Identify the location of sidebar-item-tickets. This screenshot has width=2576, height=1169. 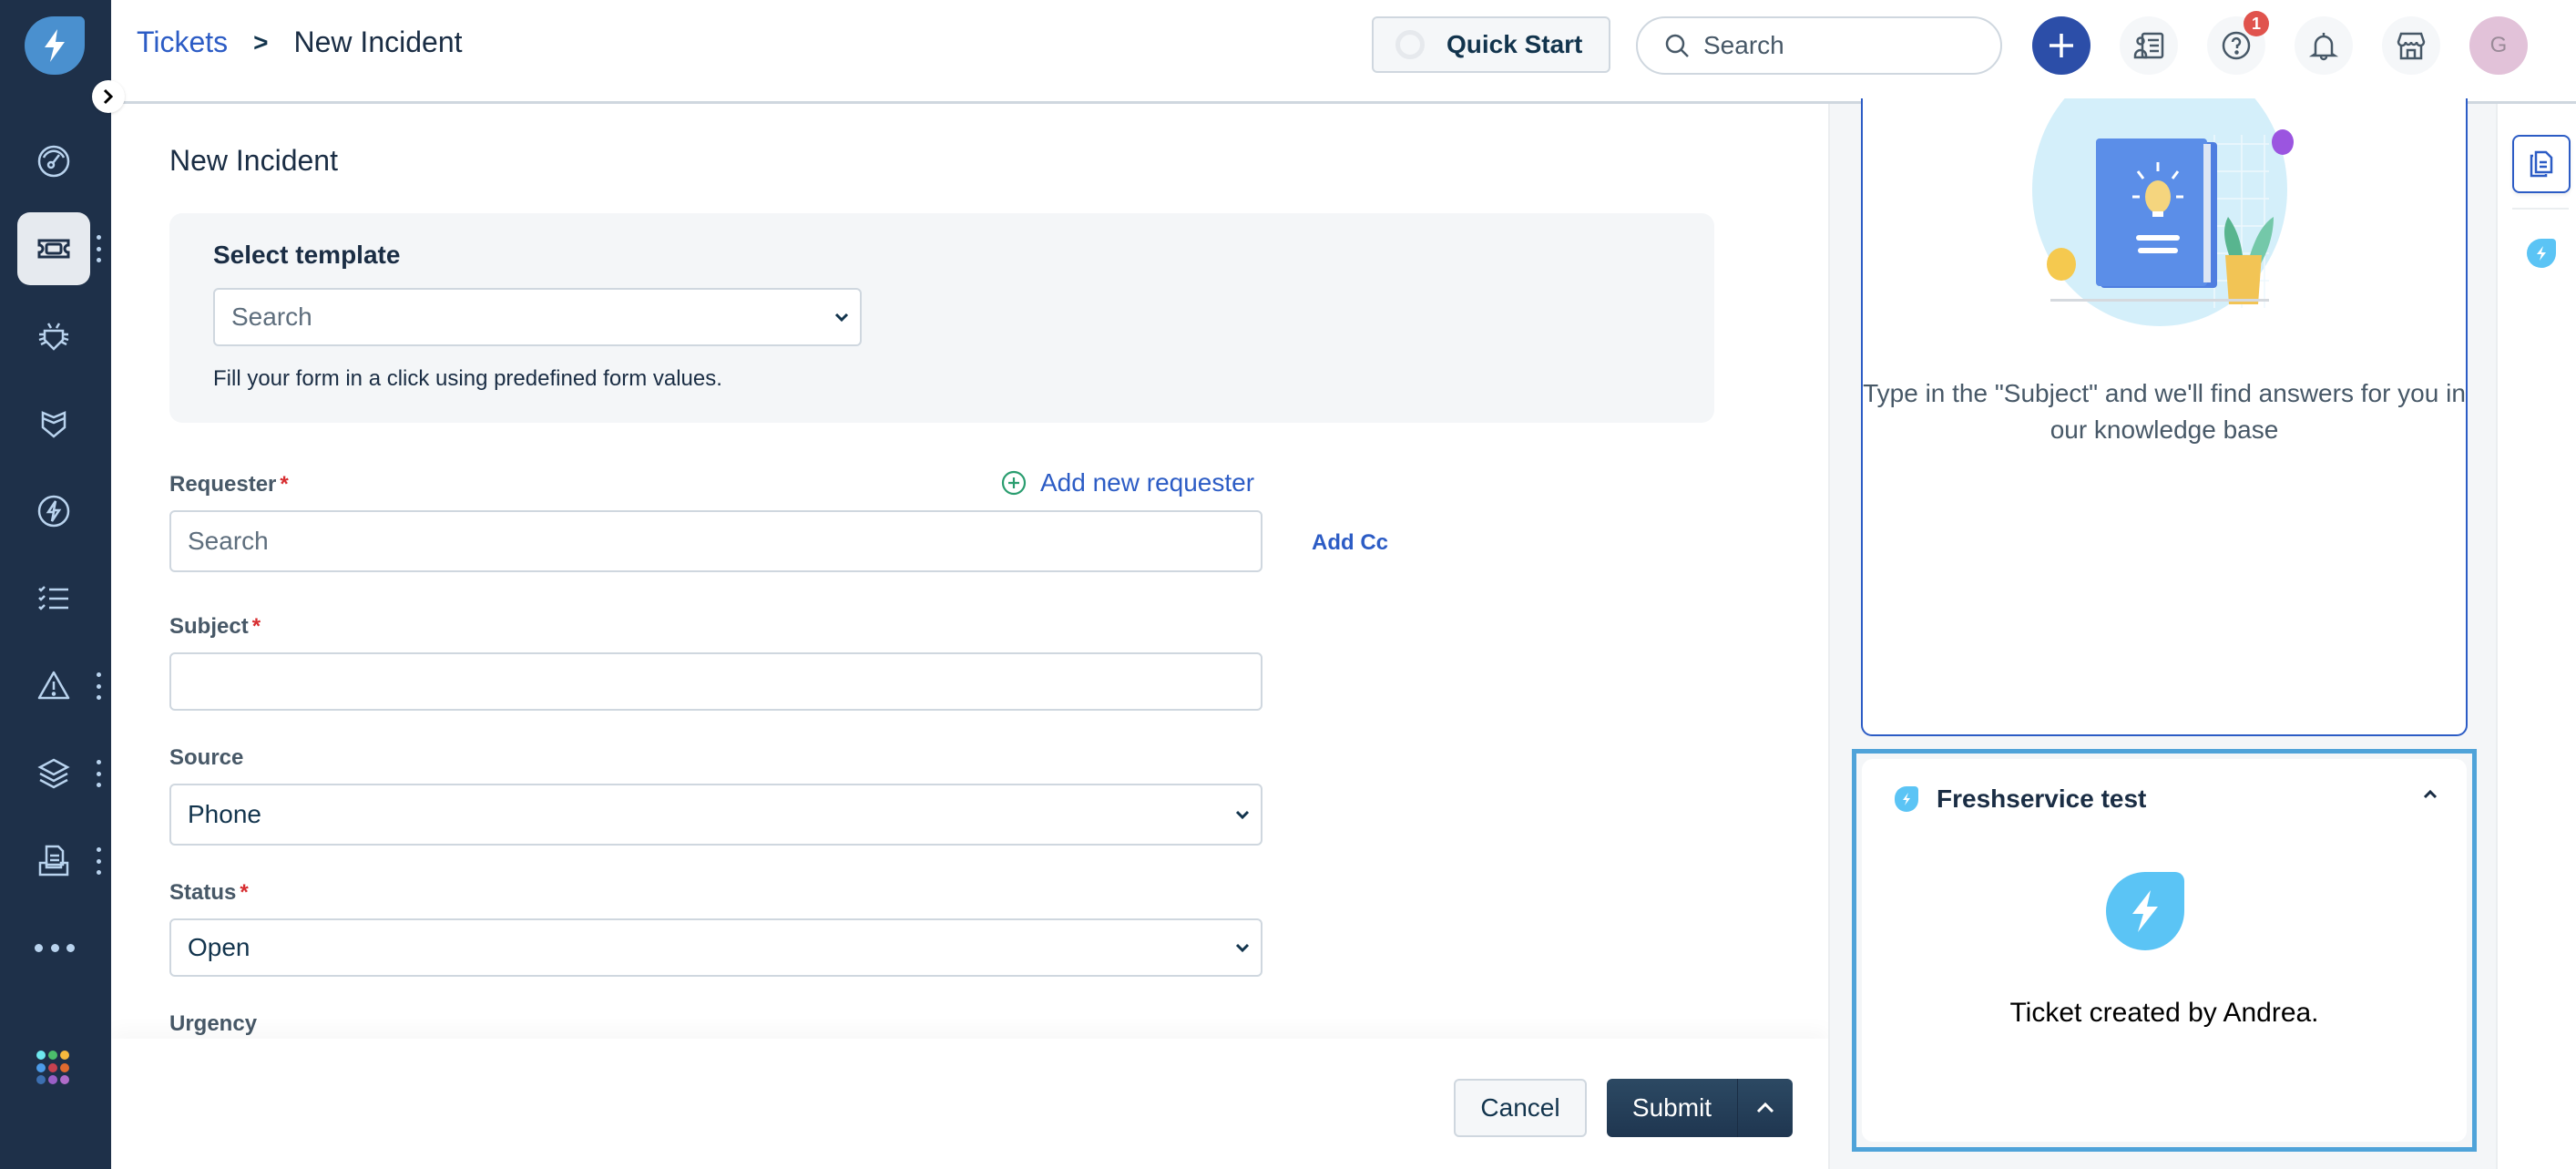
(53, 248).